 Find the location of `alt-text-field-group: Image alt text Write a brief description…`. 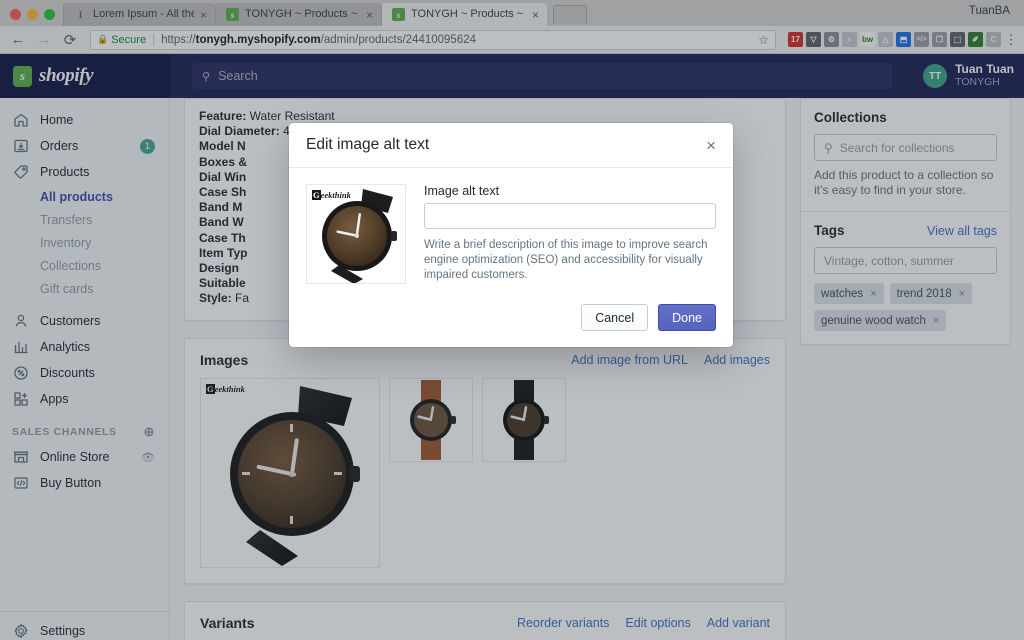

alt-text-field-group: Image alt text Write a brief description… is located at coordinates (570, 234).